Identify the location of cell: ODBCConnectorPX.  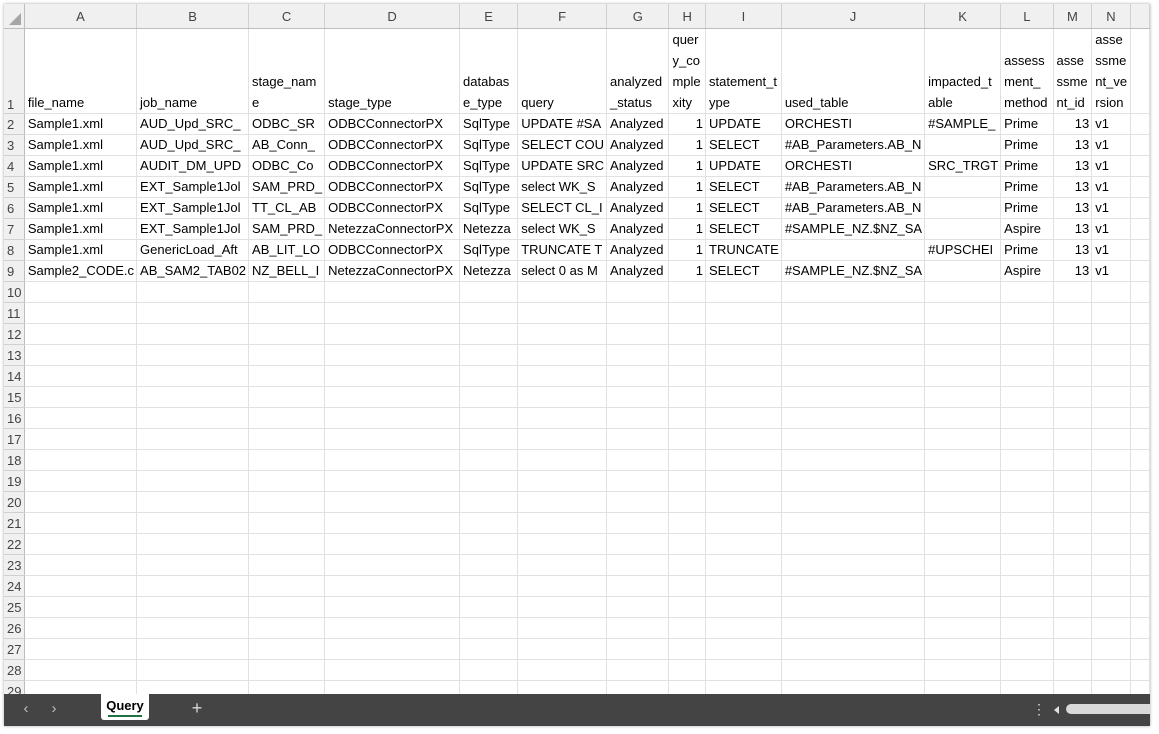
(392, 208).